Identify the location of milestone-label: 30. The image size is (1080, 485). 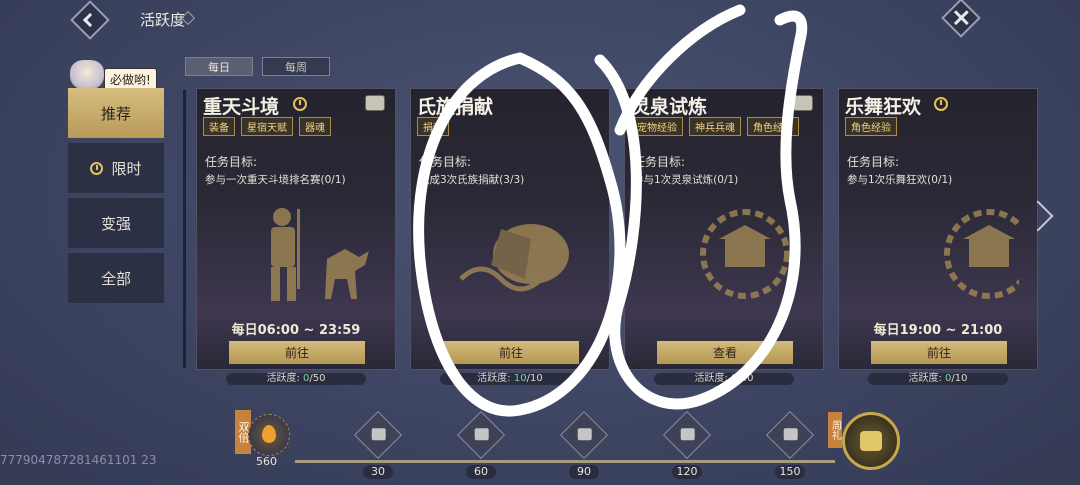
(378, 472).